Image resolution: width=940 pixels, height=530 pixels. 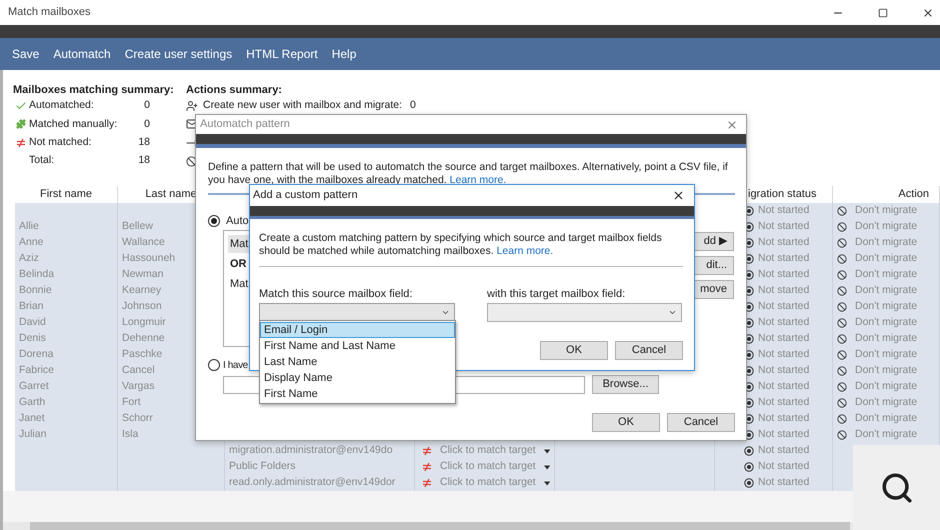 I want to click on menu-item: Save, so click(x=26, y=54).